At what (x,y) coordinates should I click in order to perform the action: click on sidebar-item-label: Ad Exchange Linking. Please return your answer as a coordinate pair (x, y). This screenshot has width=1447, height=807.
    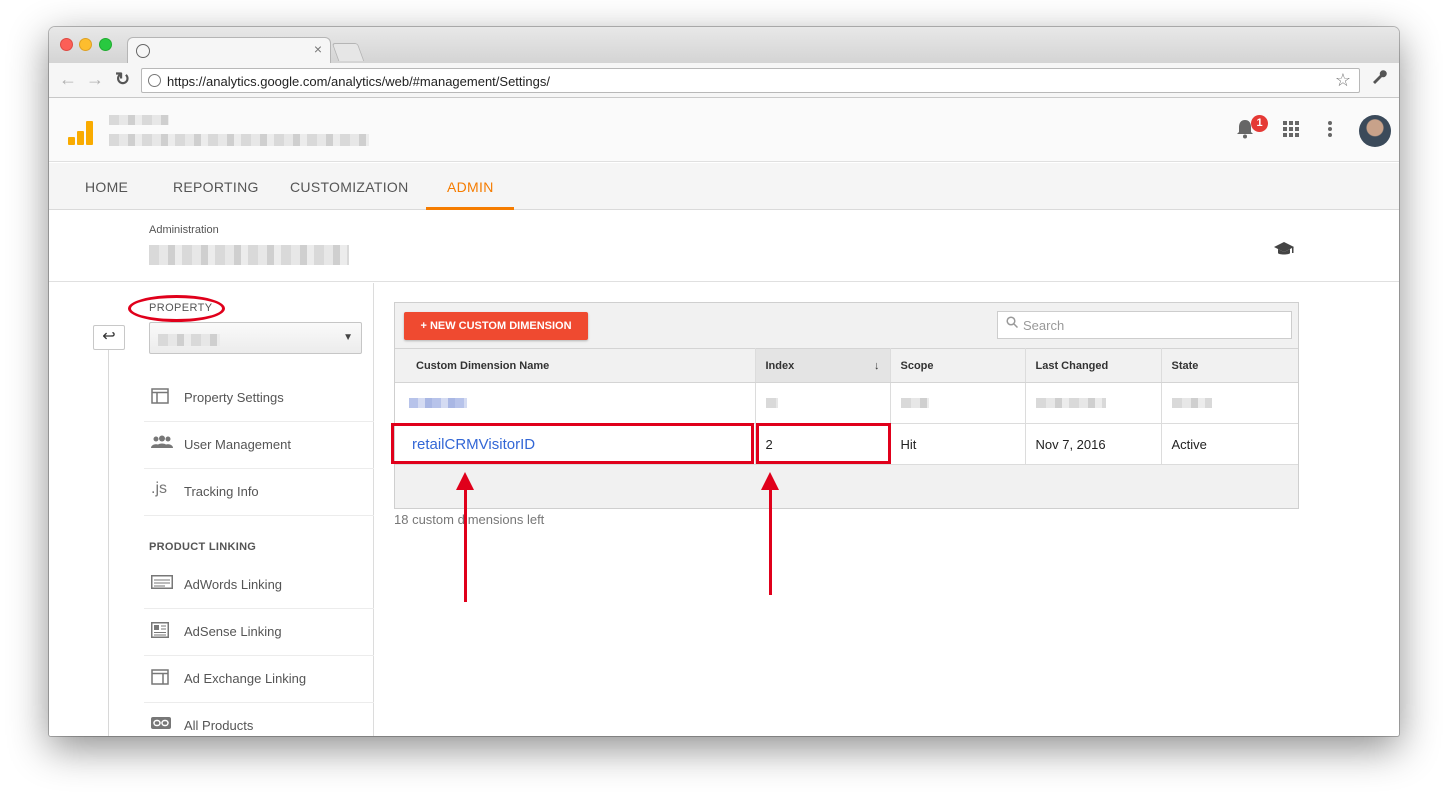
    Looking at the image, I should click on (245, 678).